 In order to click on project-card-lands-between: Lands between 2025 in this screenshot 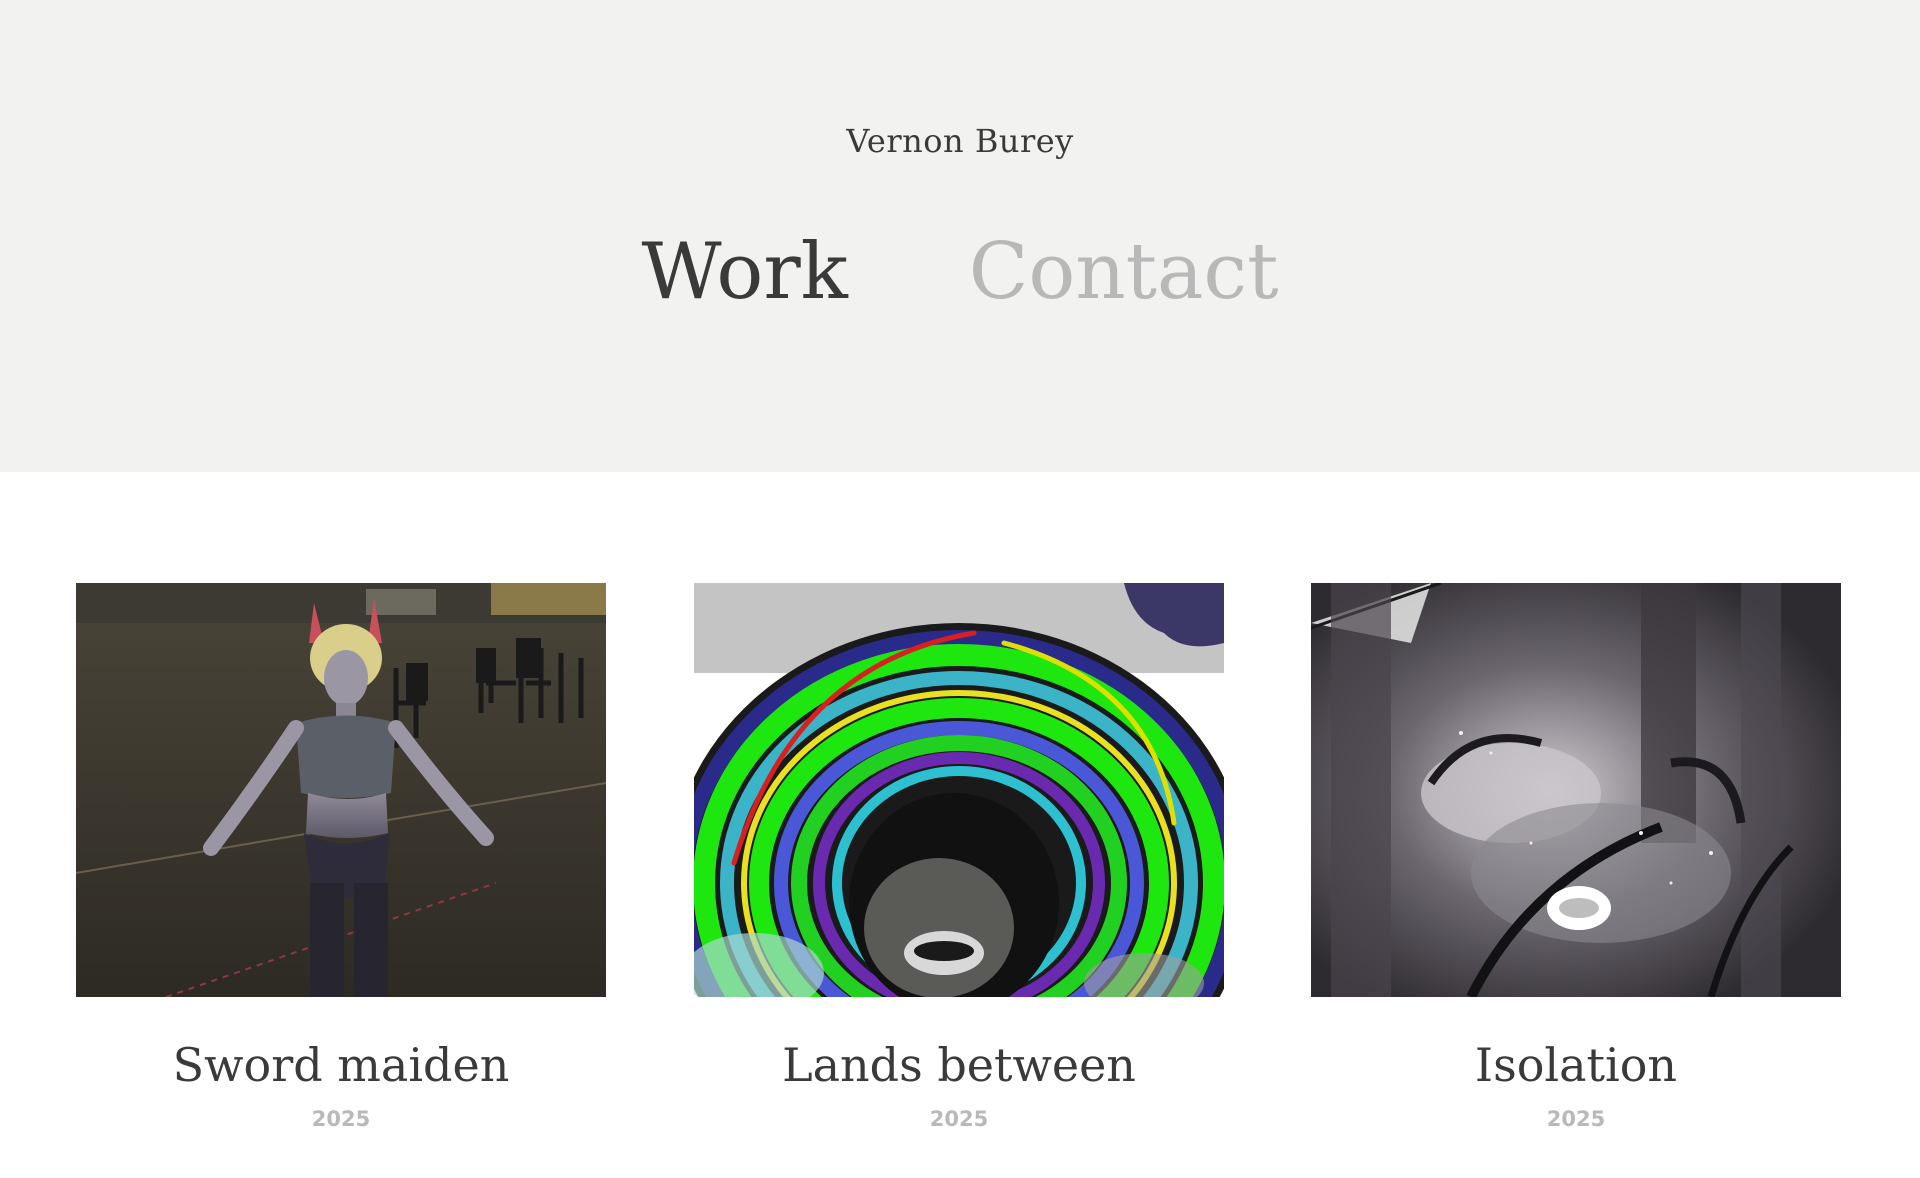, I will do `click(959, 857)`.